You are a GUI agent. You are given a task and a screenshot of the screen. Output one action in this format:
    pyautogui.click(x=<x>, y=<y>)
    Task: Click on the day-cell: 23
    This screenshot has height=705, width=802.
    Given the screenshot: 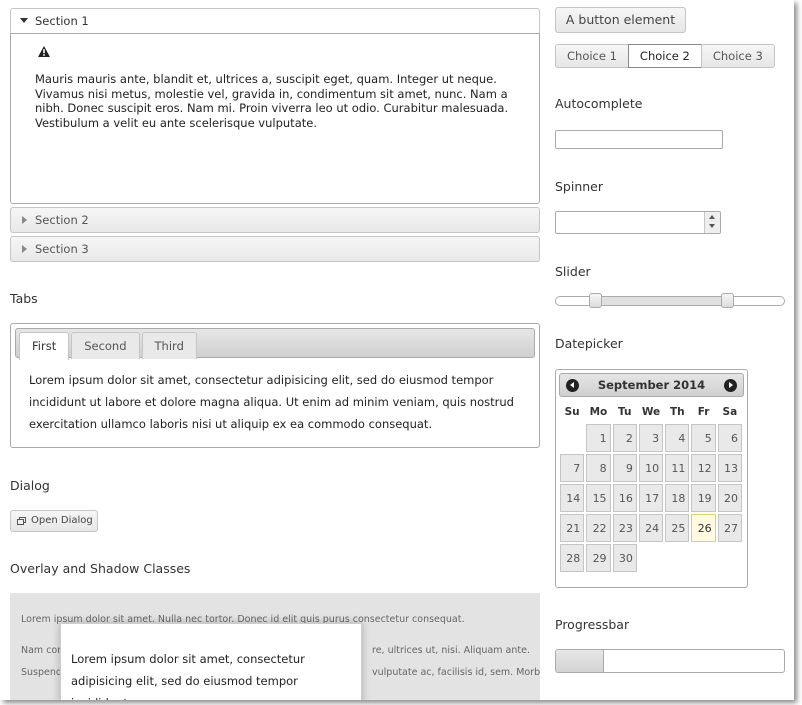 What is the action you would take?
    pyautogui.click(x=624, y=528)
    